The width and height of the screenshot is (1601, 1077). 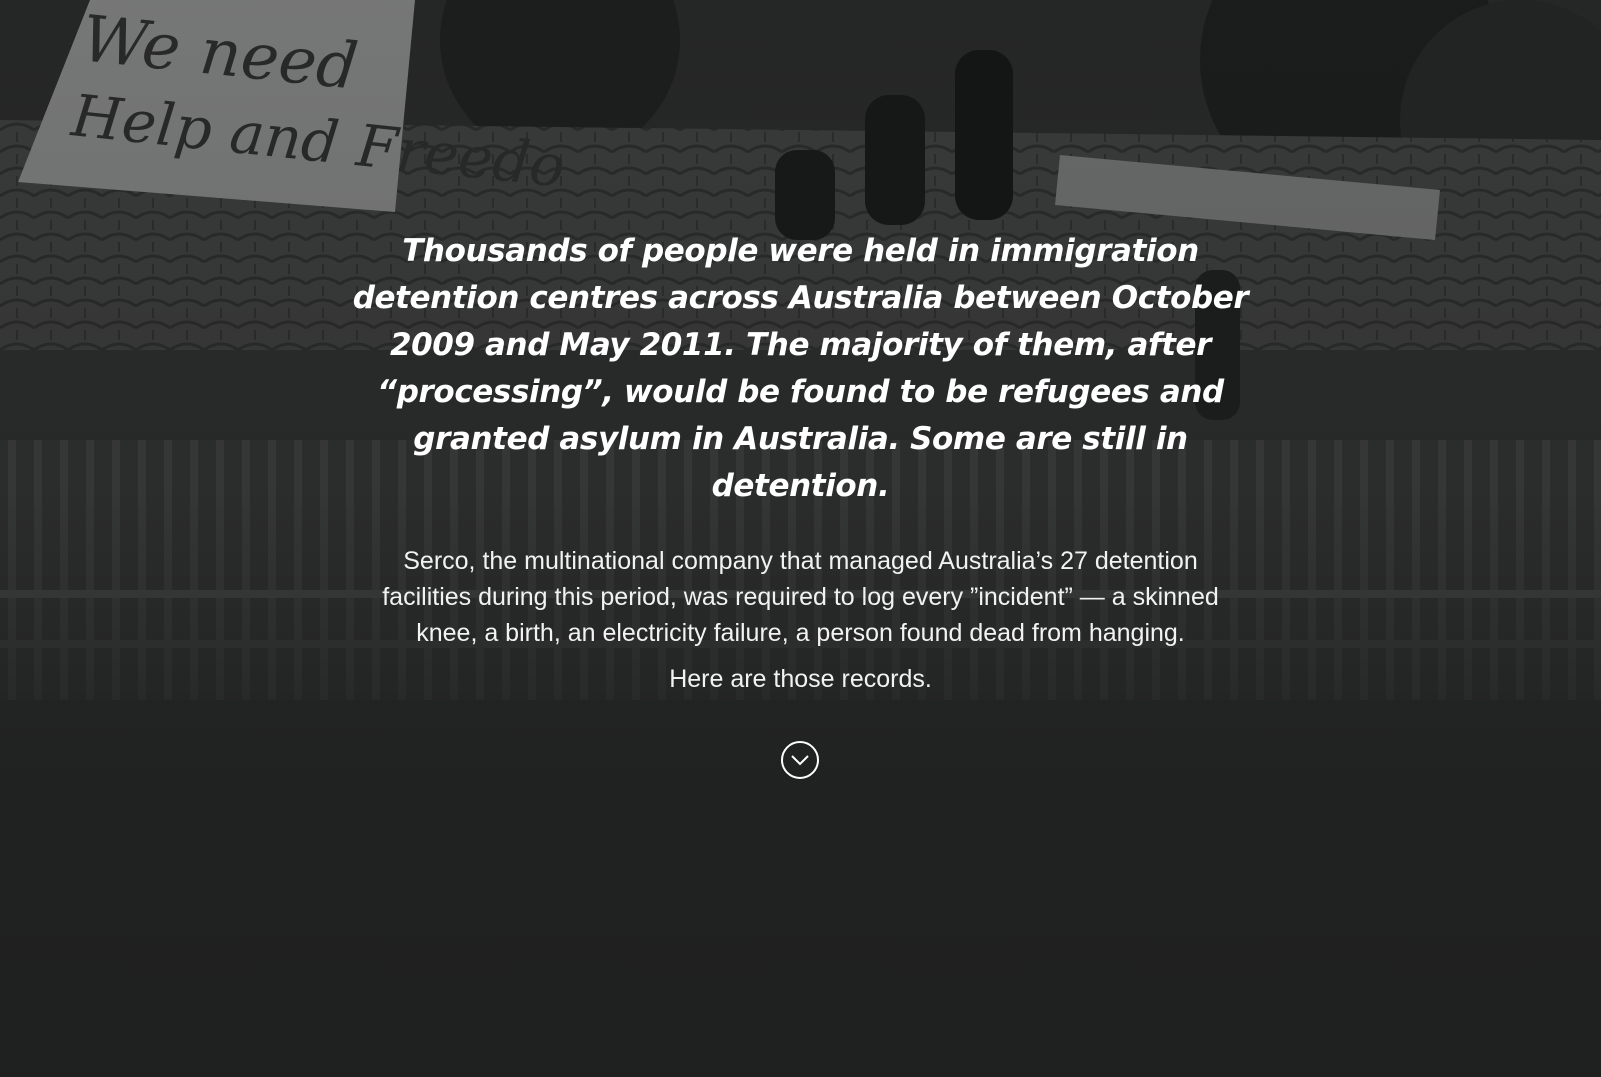 I want to click on chevron-down-icon, so click(x=800, y=760).